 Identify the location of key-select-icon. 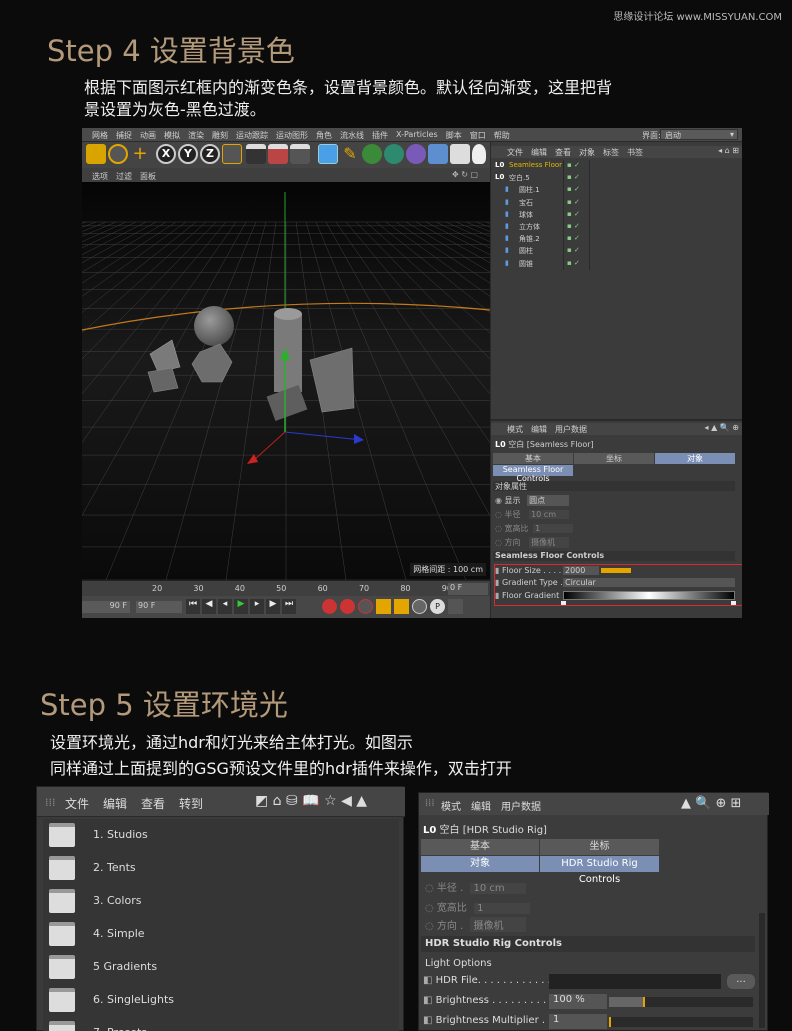
(365, 606).